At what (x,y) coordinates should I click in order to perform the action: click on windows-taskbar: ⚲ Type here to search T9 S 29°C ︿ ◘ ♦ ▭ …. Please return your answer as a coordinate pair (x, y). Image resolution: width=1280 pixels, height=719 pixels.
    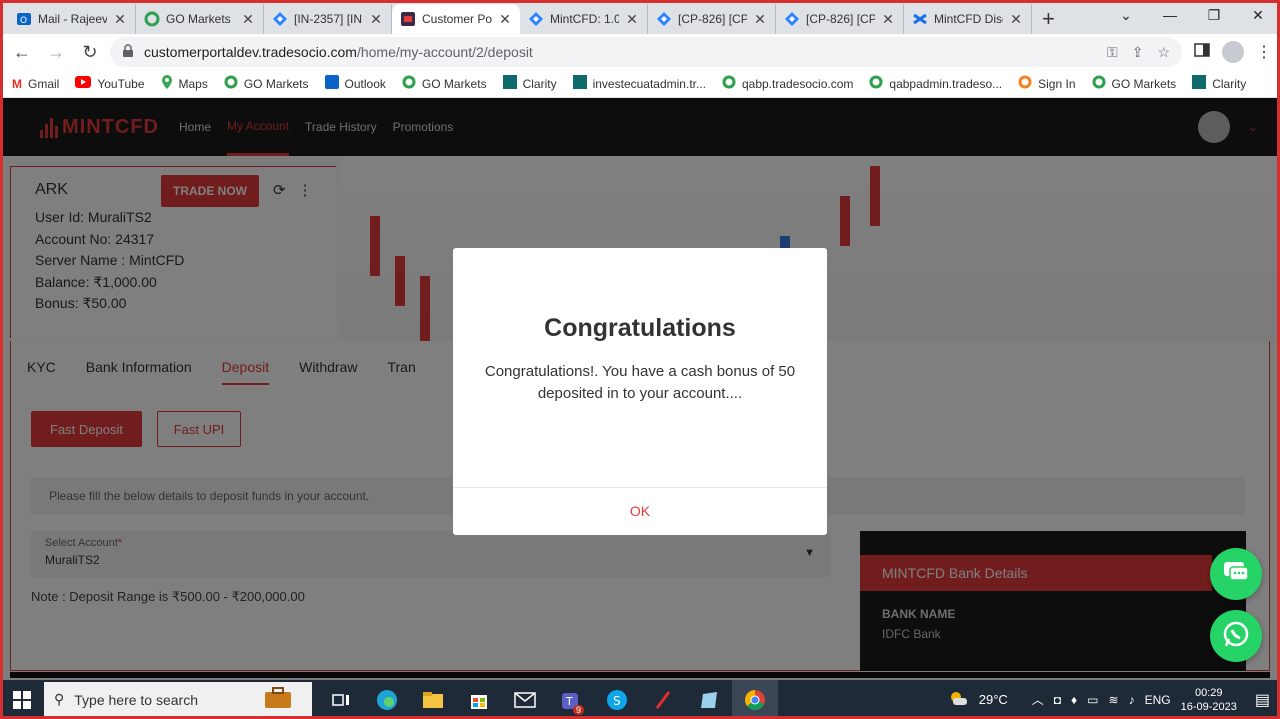
    Looking at the image, I should click on (640, 699).